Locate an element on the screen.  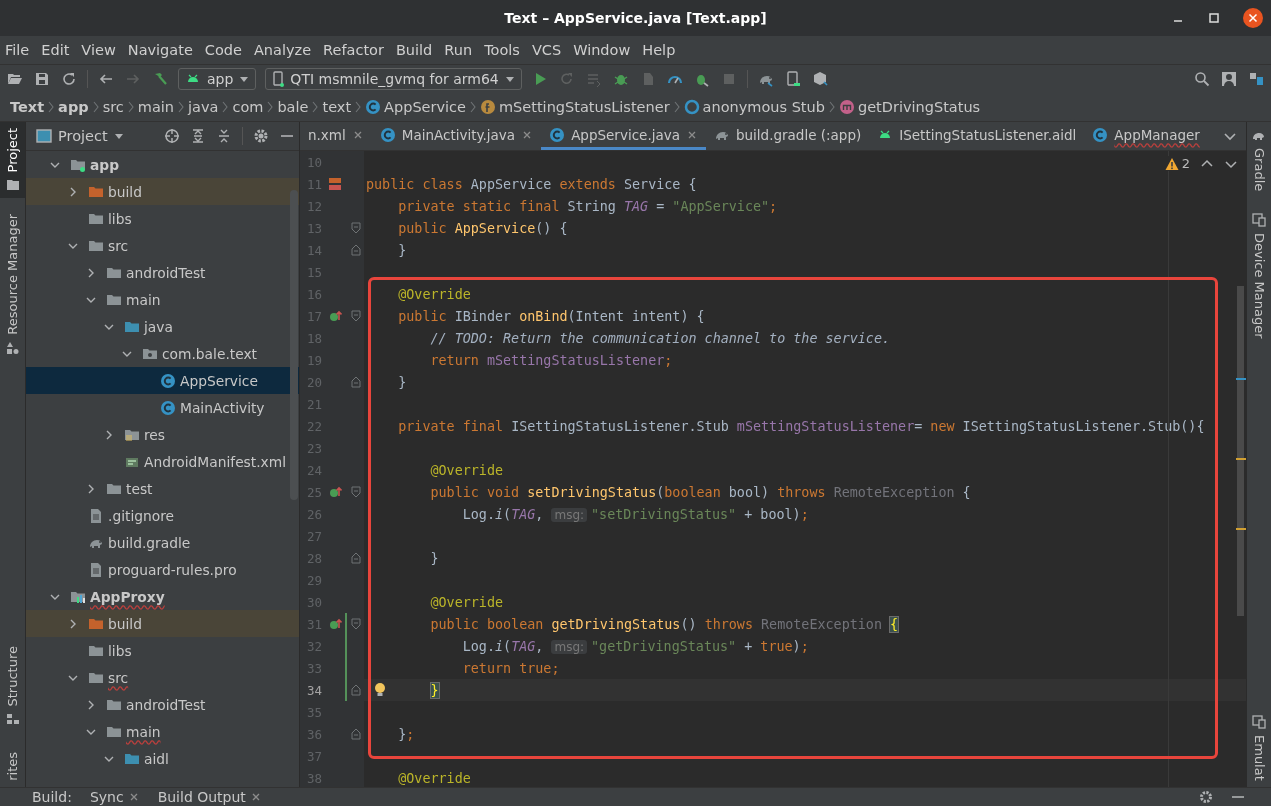
collapse-all-icon is located at coordinates (224, 136).